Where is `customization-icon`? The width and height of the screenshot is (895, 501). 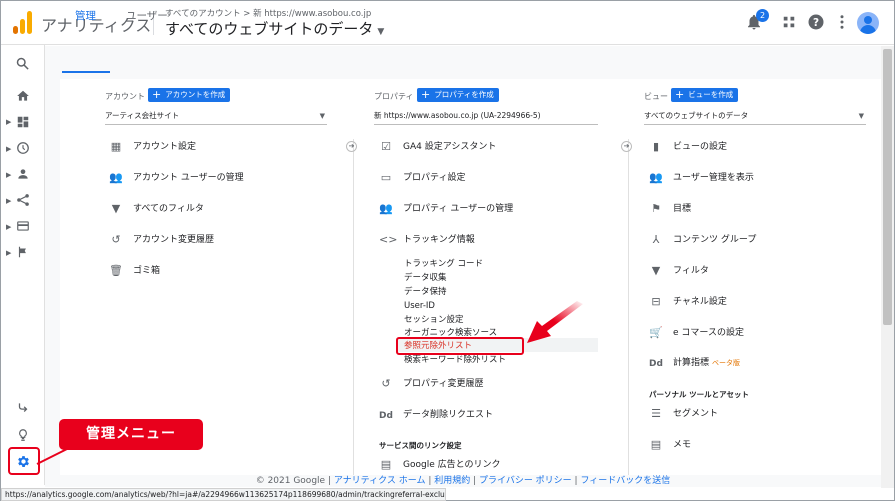 customization-icon is located at coordinates (23, 122).